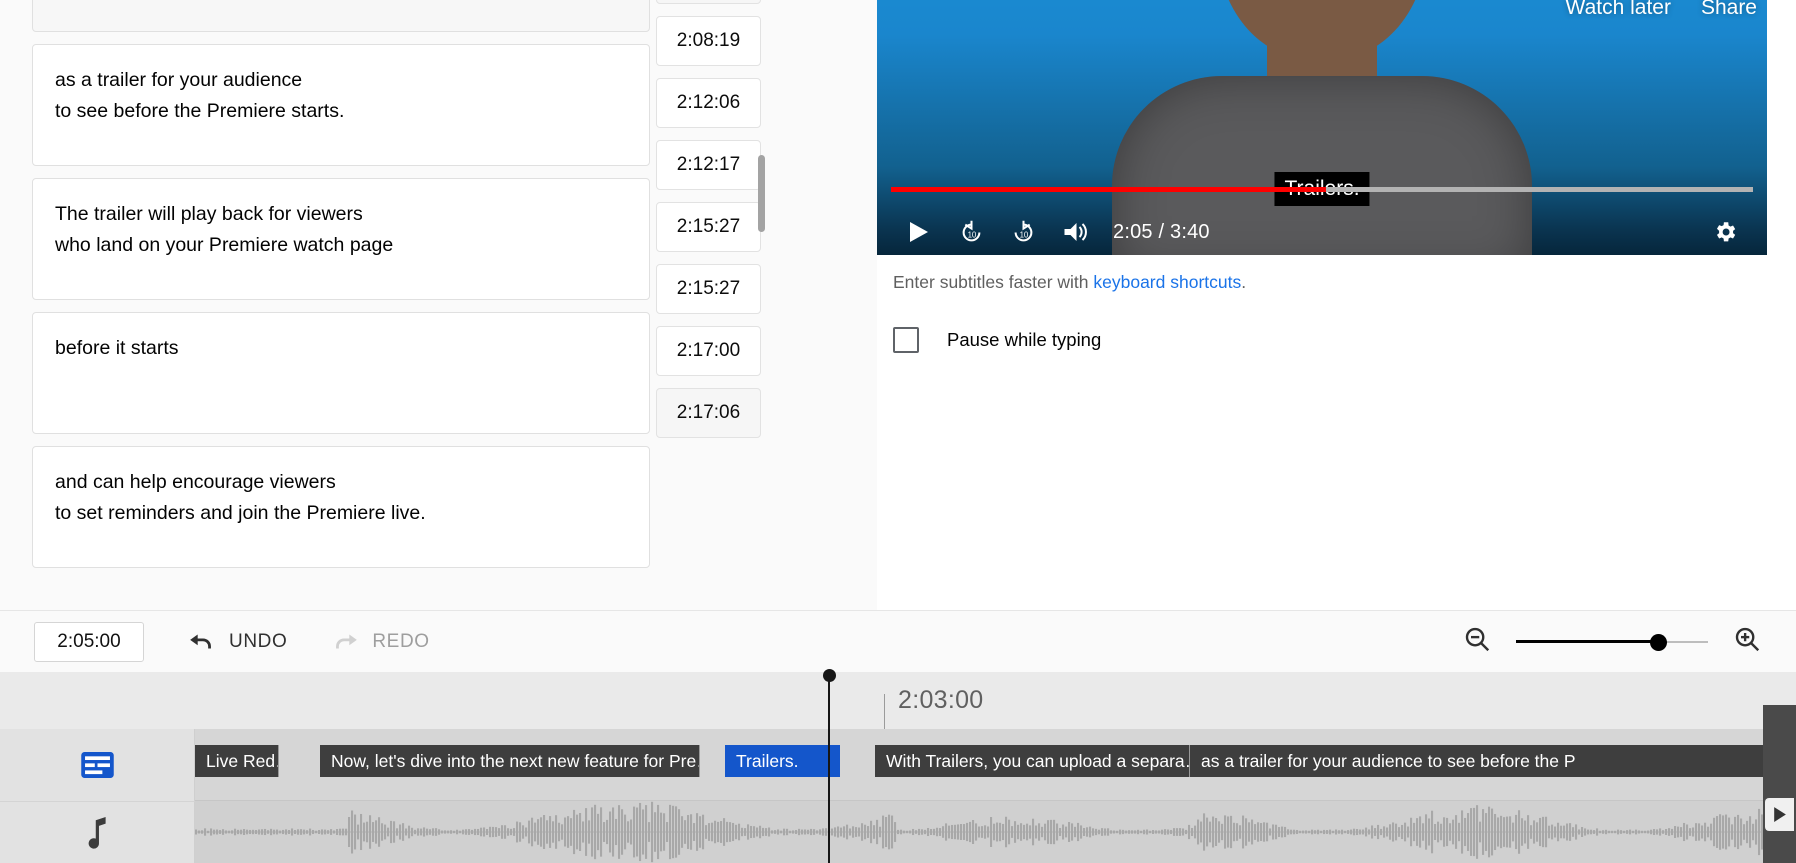  What do you see at coordinates (200, 640) in the screenshot?
I see `undo-icon` at bounding box center [200, 640].